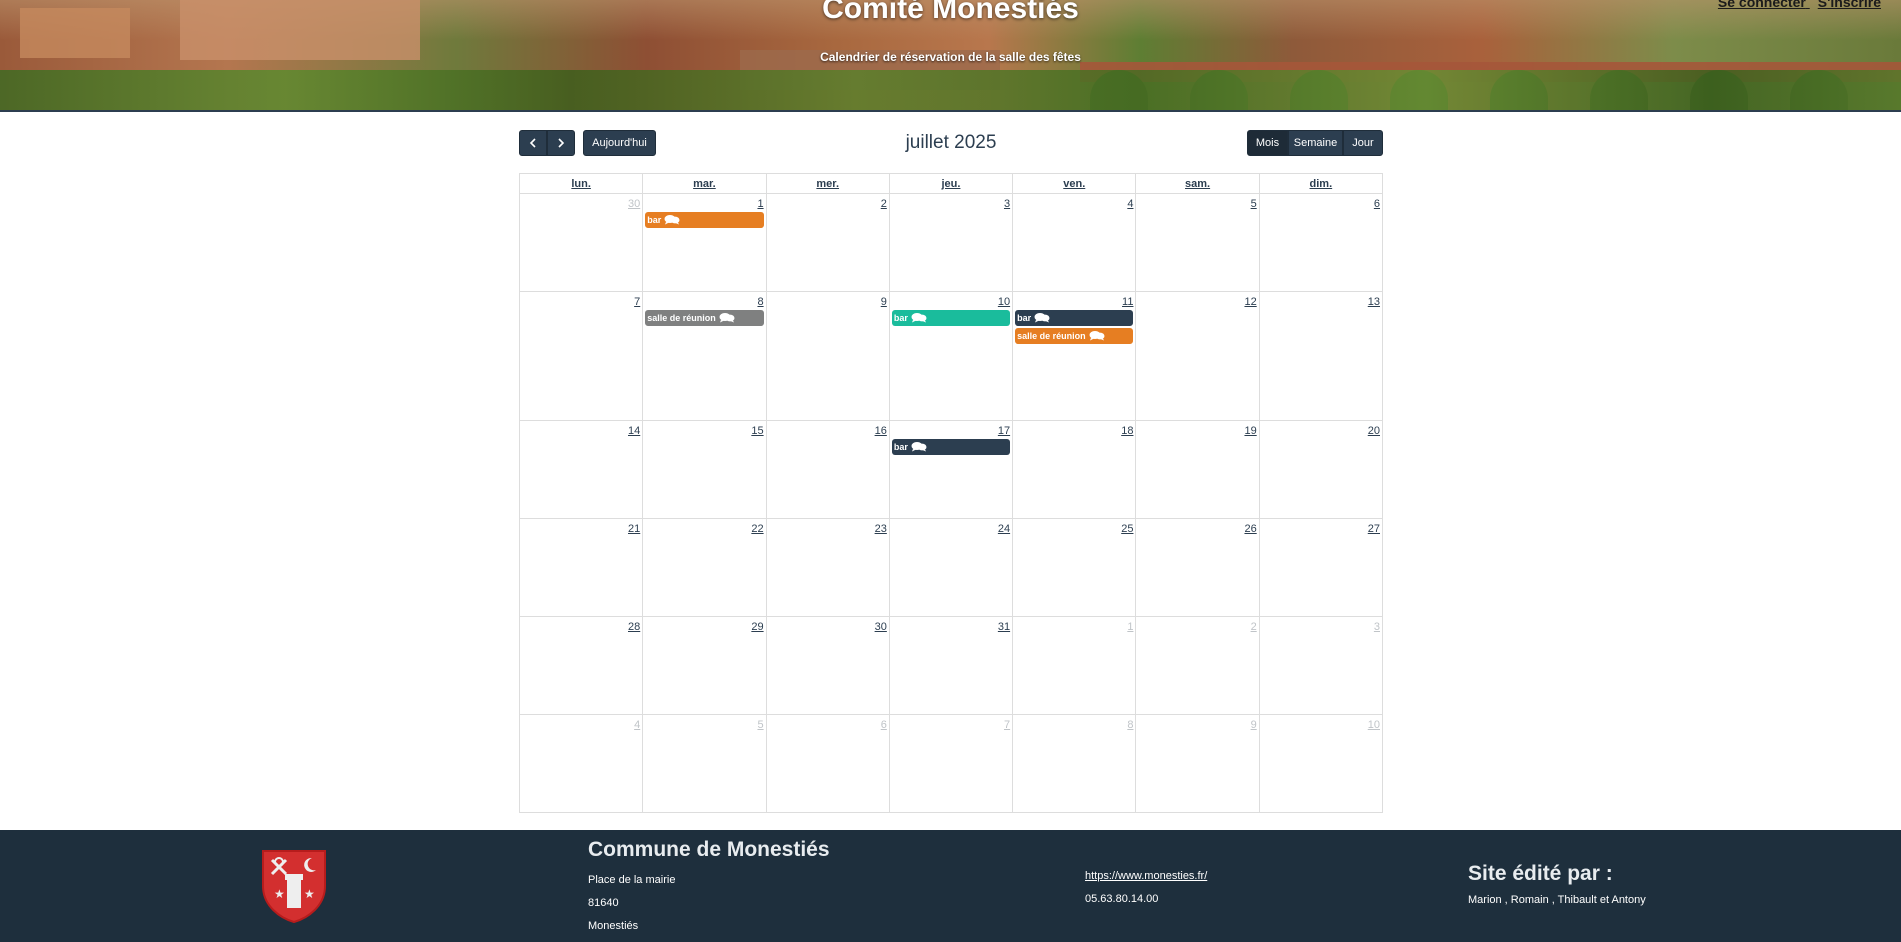 The height and width of the screenshot is (942, 1901). Describe the element at coordinates (1197, 528) in the screenshot. I see `day-number: 26` at that location.